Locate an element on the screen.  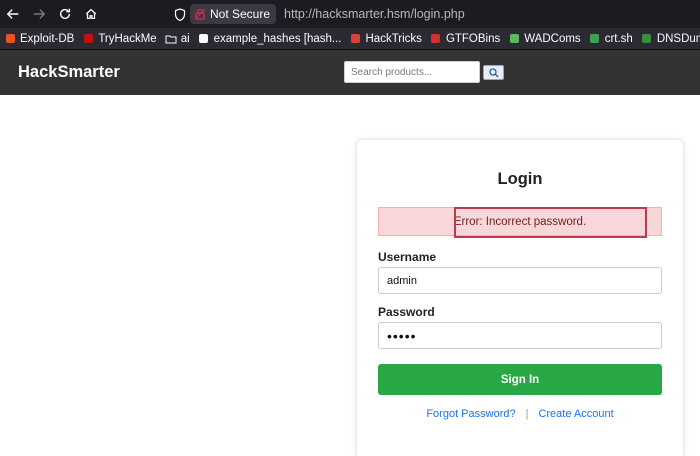
wadcoms-icon is located at coordinates (514, 39).